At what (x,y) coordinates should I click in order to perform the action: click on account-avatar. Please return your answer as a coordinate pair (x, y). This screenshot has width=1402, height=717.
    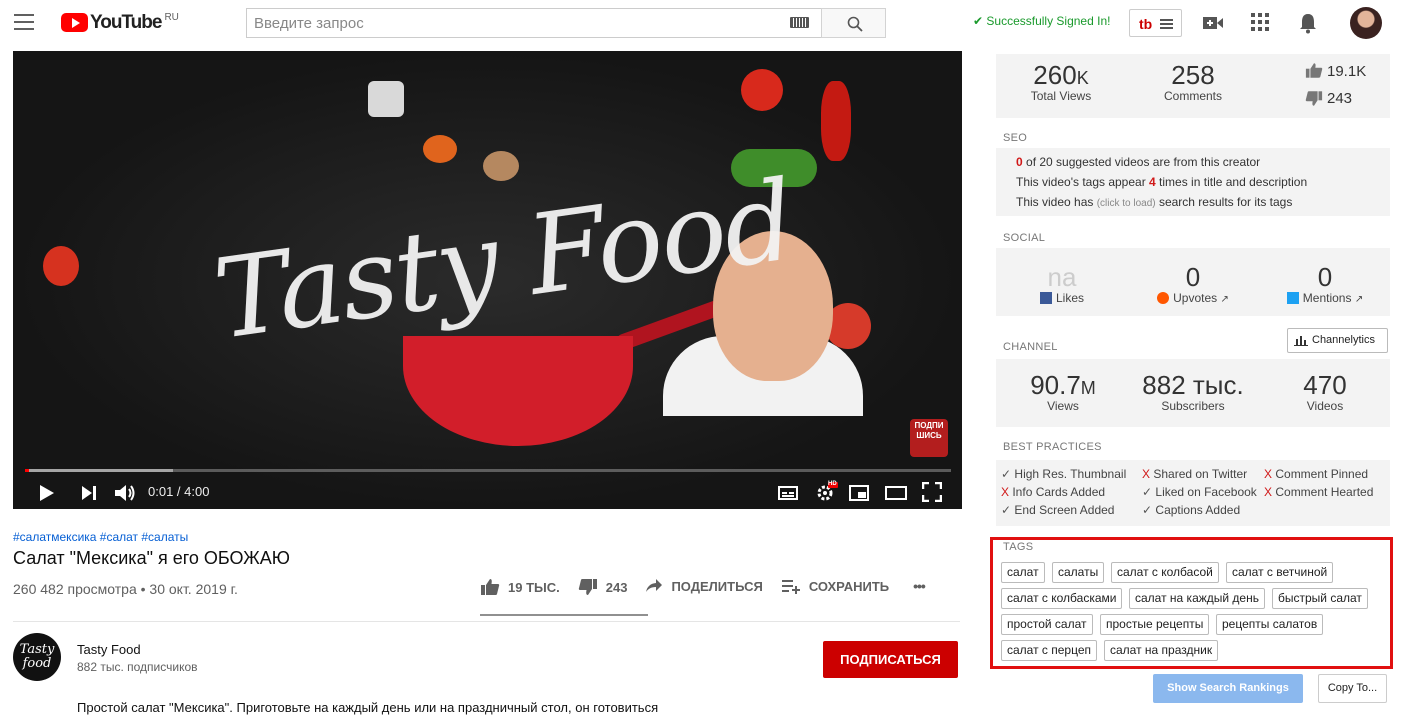
    Looking at the image, I should click on (1366, 23).